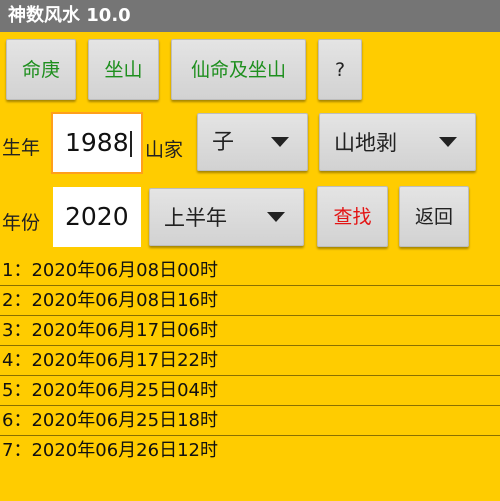 This screenshot has height=501, width=500. I want to click on help-button: ?, so click(340, 69).